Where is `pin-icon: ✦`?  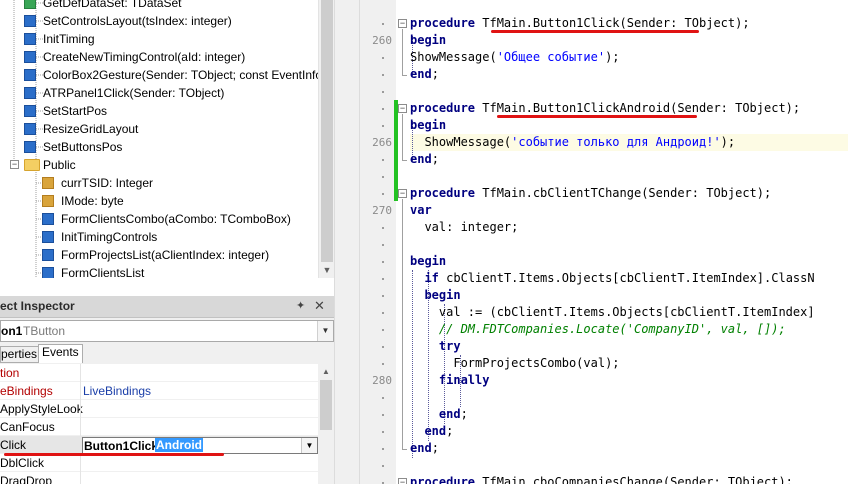
pin-icon: ✦ is located at coordinates (300, 305).